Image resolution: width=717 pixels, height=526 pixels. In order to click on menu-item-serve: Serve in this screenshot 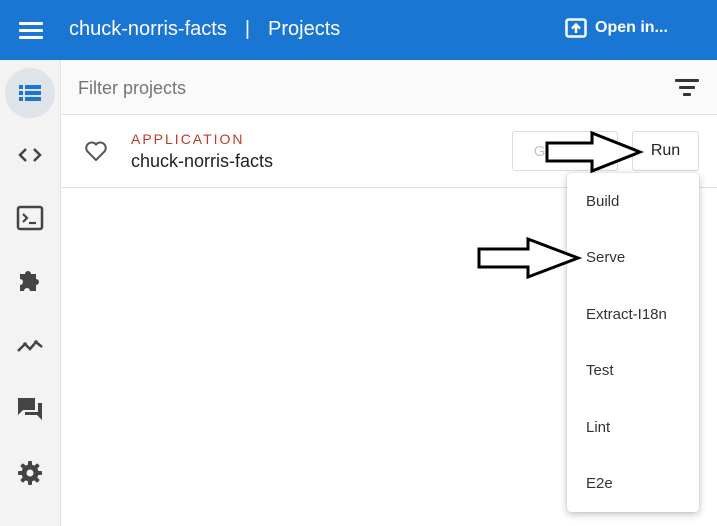, I will do `click(633, 257)`.